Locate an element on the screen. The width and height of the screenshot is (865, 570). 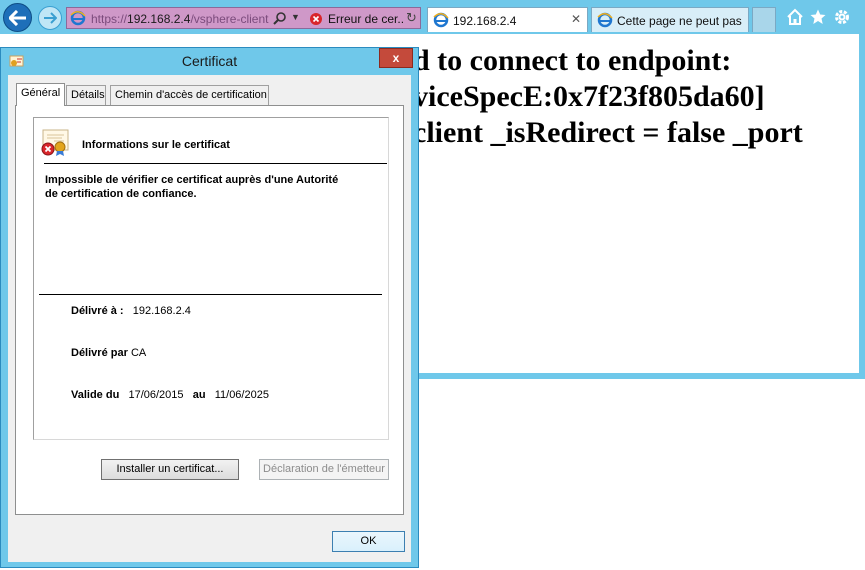
error-text-line: d to connect to endpoint: is located at coordinates (574, 60).